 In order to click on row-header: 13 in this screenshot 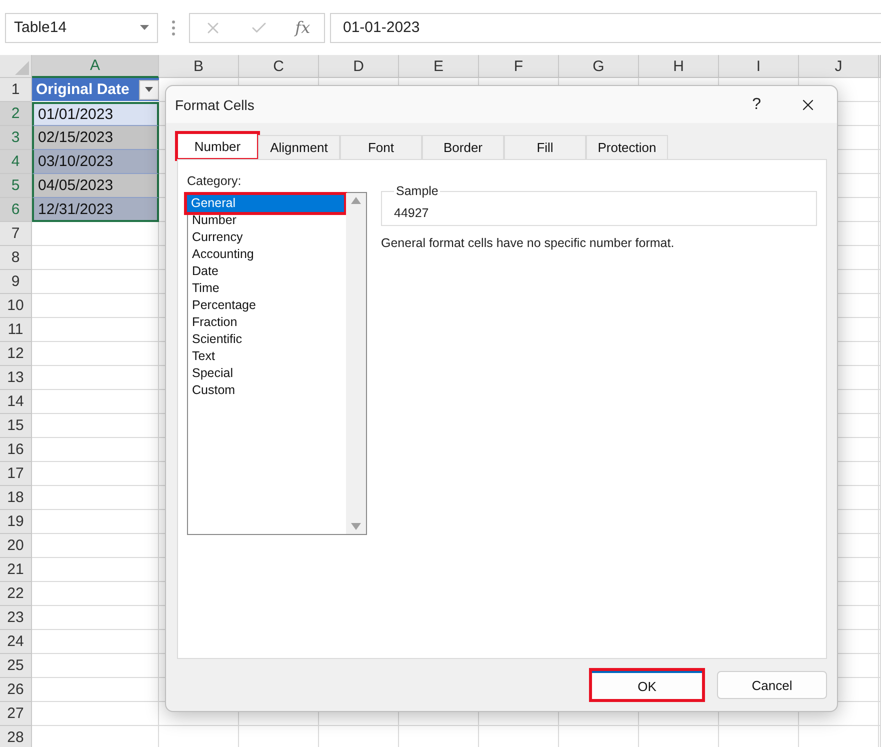, I will do `click(16, 378)`.